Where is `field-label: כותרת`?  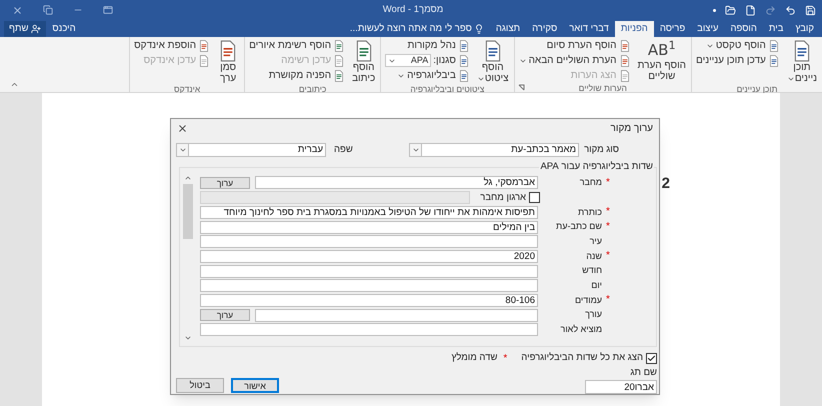
field-label: כותרת is located at coordinates (589, 212).